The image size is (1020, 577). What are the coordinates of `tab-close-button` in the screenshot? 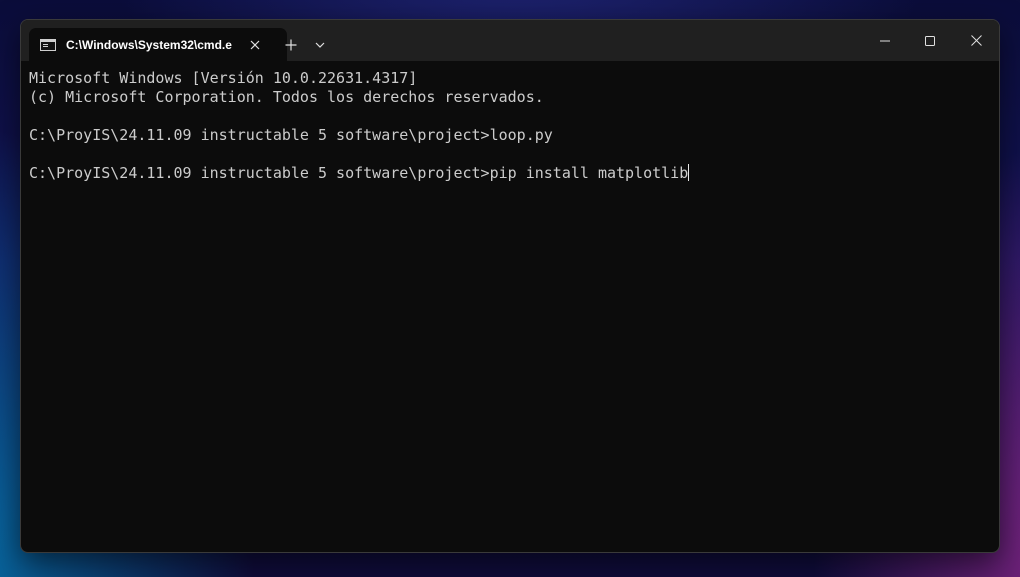 It's located at (255, 44).